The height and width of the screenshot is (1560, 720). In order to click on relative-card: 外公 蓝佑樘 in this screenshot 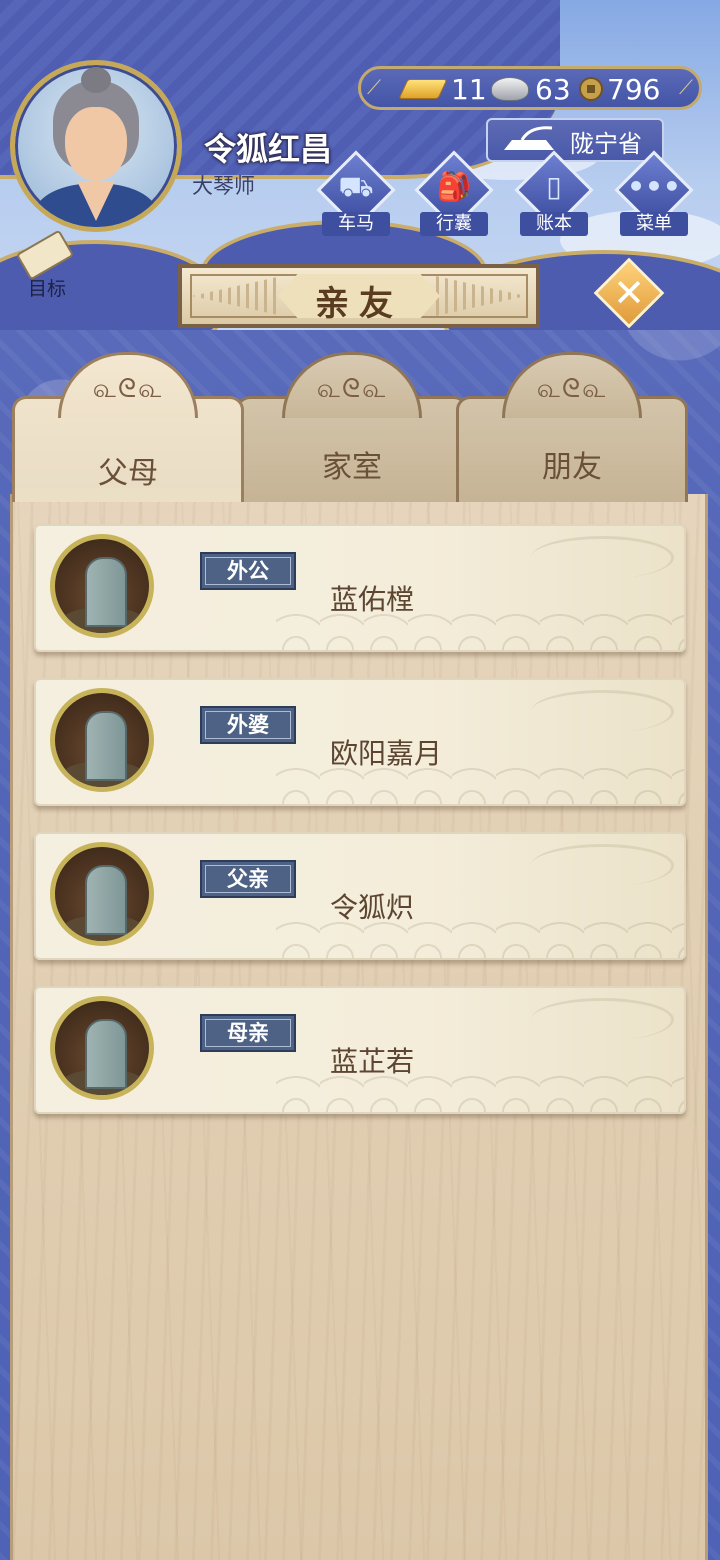, I will do `click(360, 588)`.